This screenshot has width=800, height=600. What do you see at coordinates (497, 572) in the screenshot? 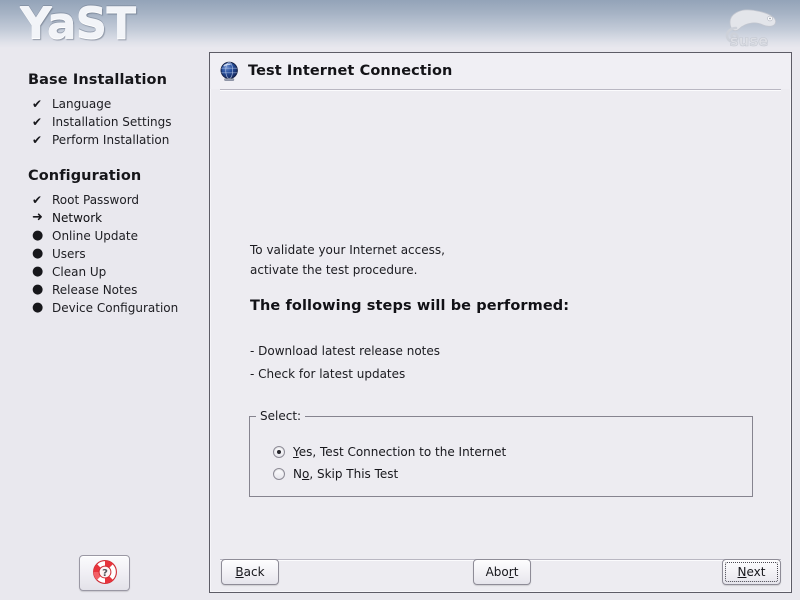
I see `button-label-prefix: Abo` at bounding box center [497, 572].